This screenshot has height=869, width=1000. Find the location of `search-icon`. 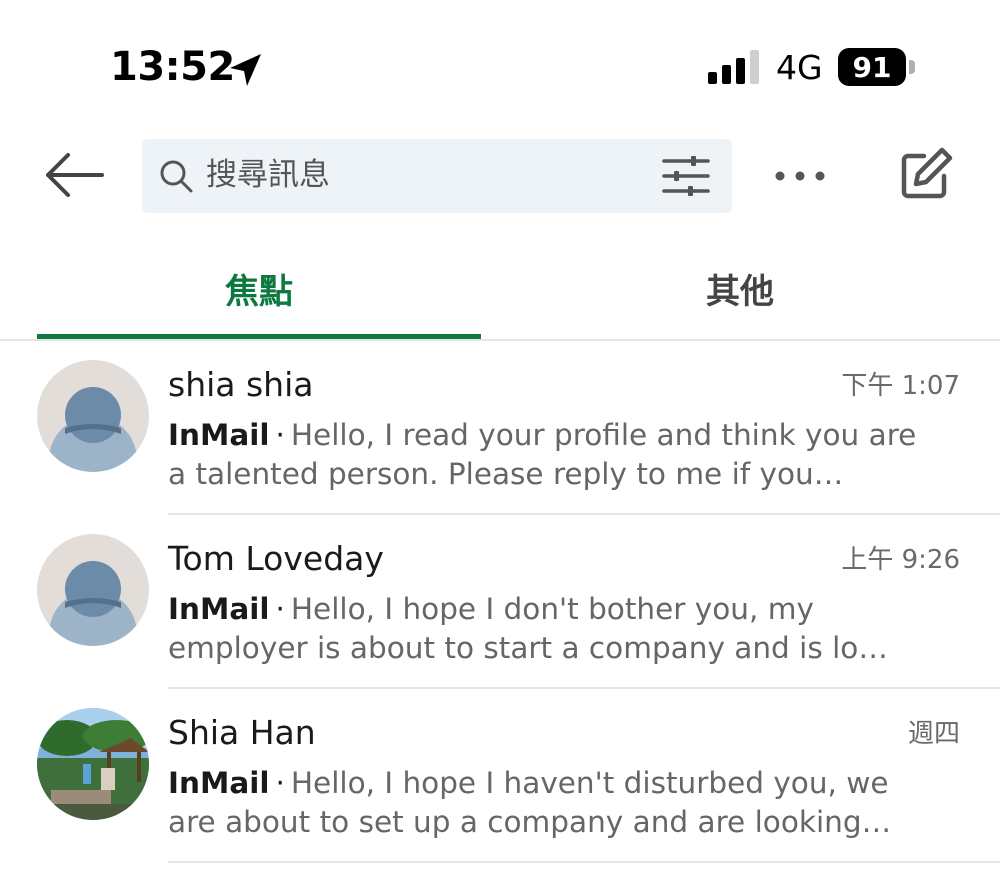

search-icon is located at coordinates (176, 176).